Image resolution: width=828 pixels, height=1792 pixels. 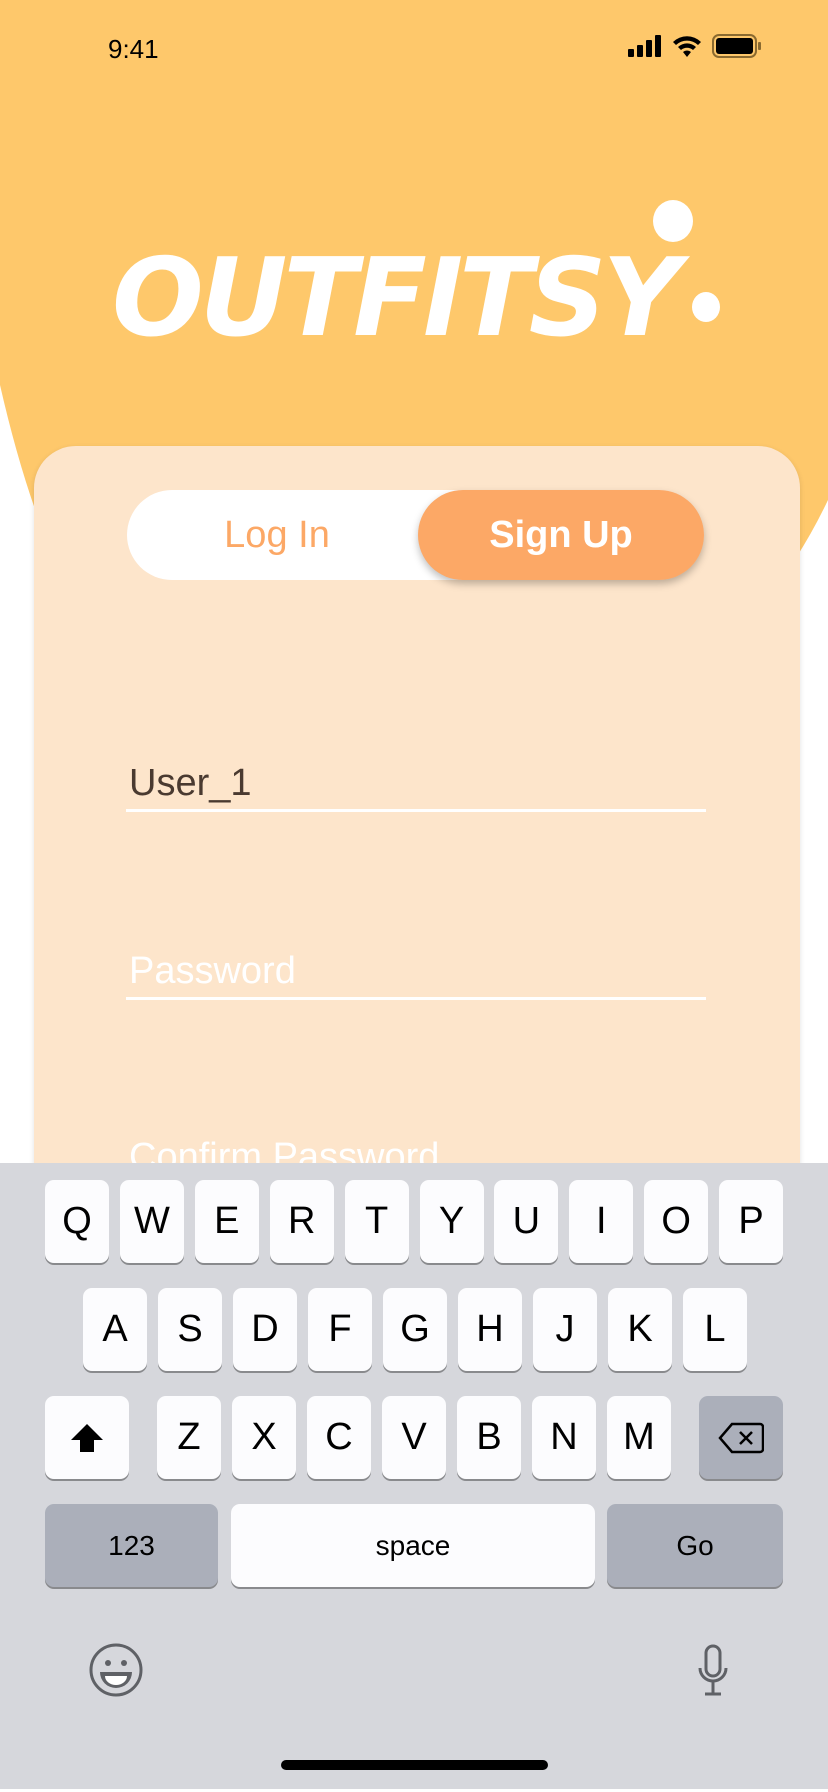 I want to click on auth-toggle: Log In Sign Up, so click(x=415, y=535).